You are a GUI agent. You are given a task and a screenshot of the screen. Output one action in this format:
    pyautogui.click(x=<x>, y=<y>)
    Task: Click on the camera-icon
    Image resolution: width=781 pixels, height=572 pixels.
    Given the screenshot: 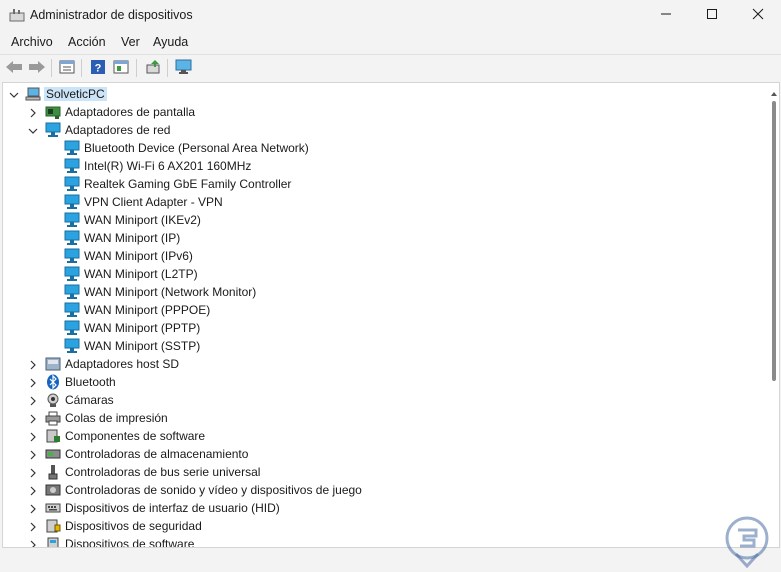 What is the action you would take?
    pyautogui.click(x=53, y=400)
    